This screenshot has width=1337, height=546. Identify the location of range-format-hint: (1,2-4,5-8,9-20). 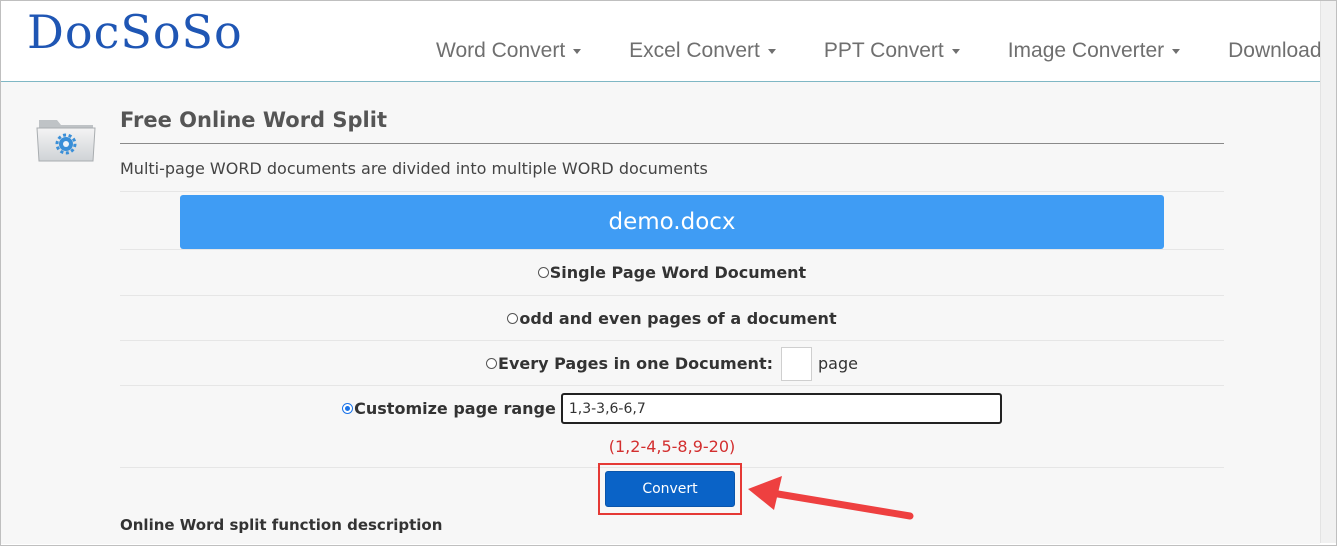
(672, 446).